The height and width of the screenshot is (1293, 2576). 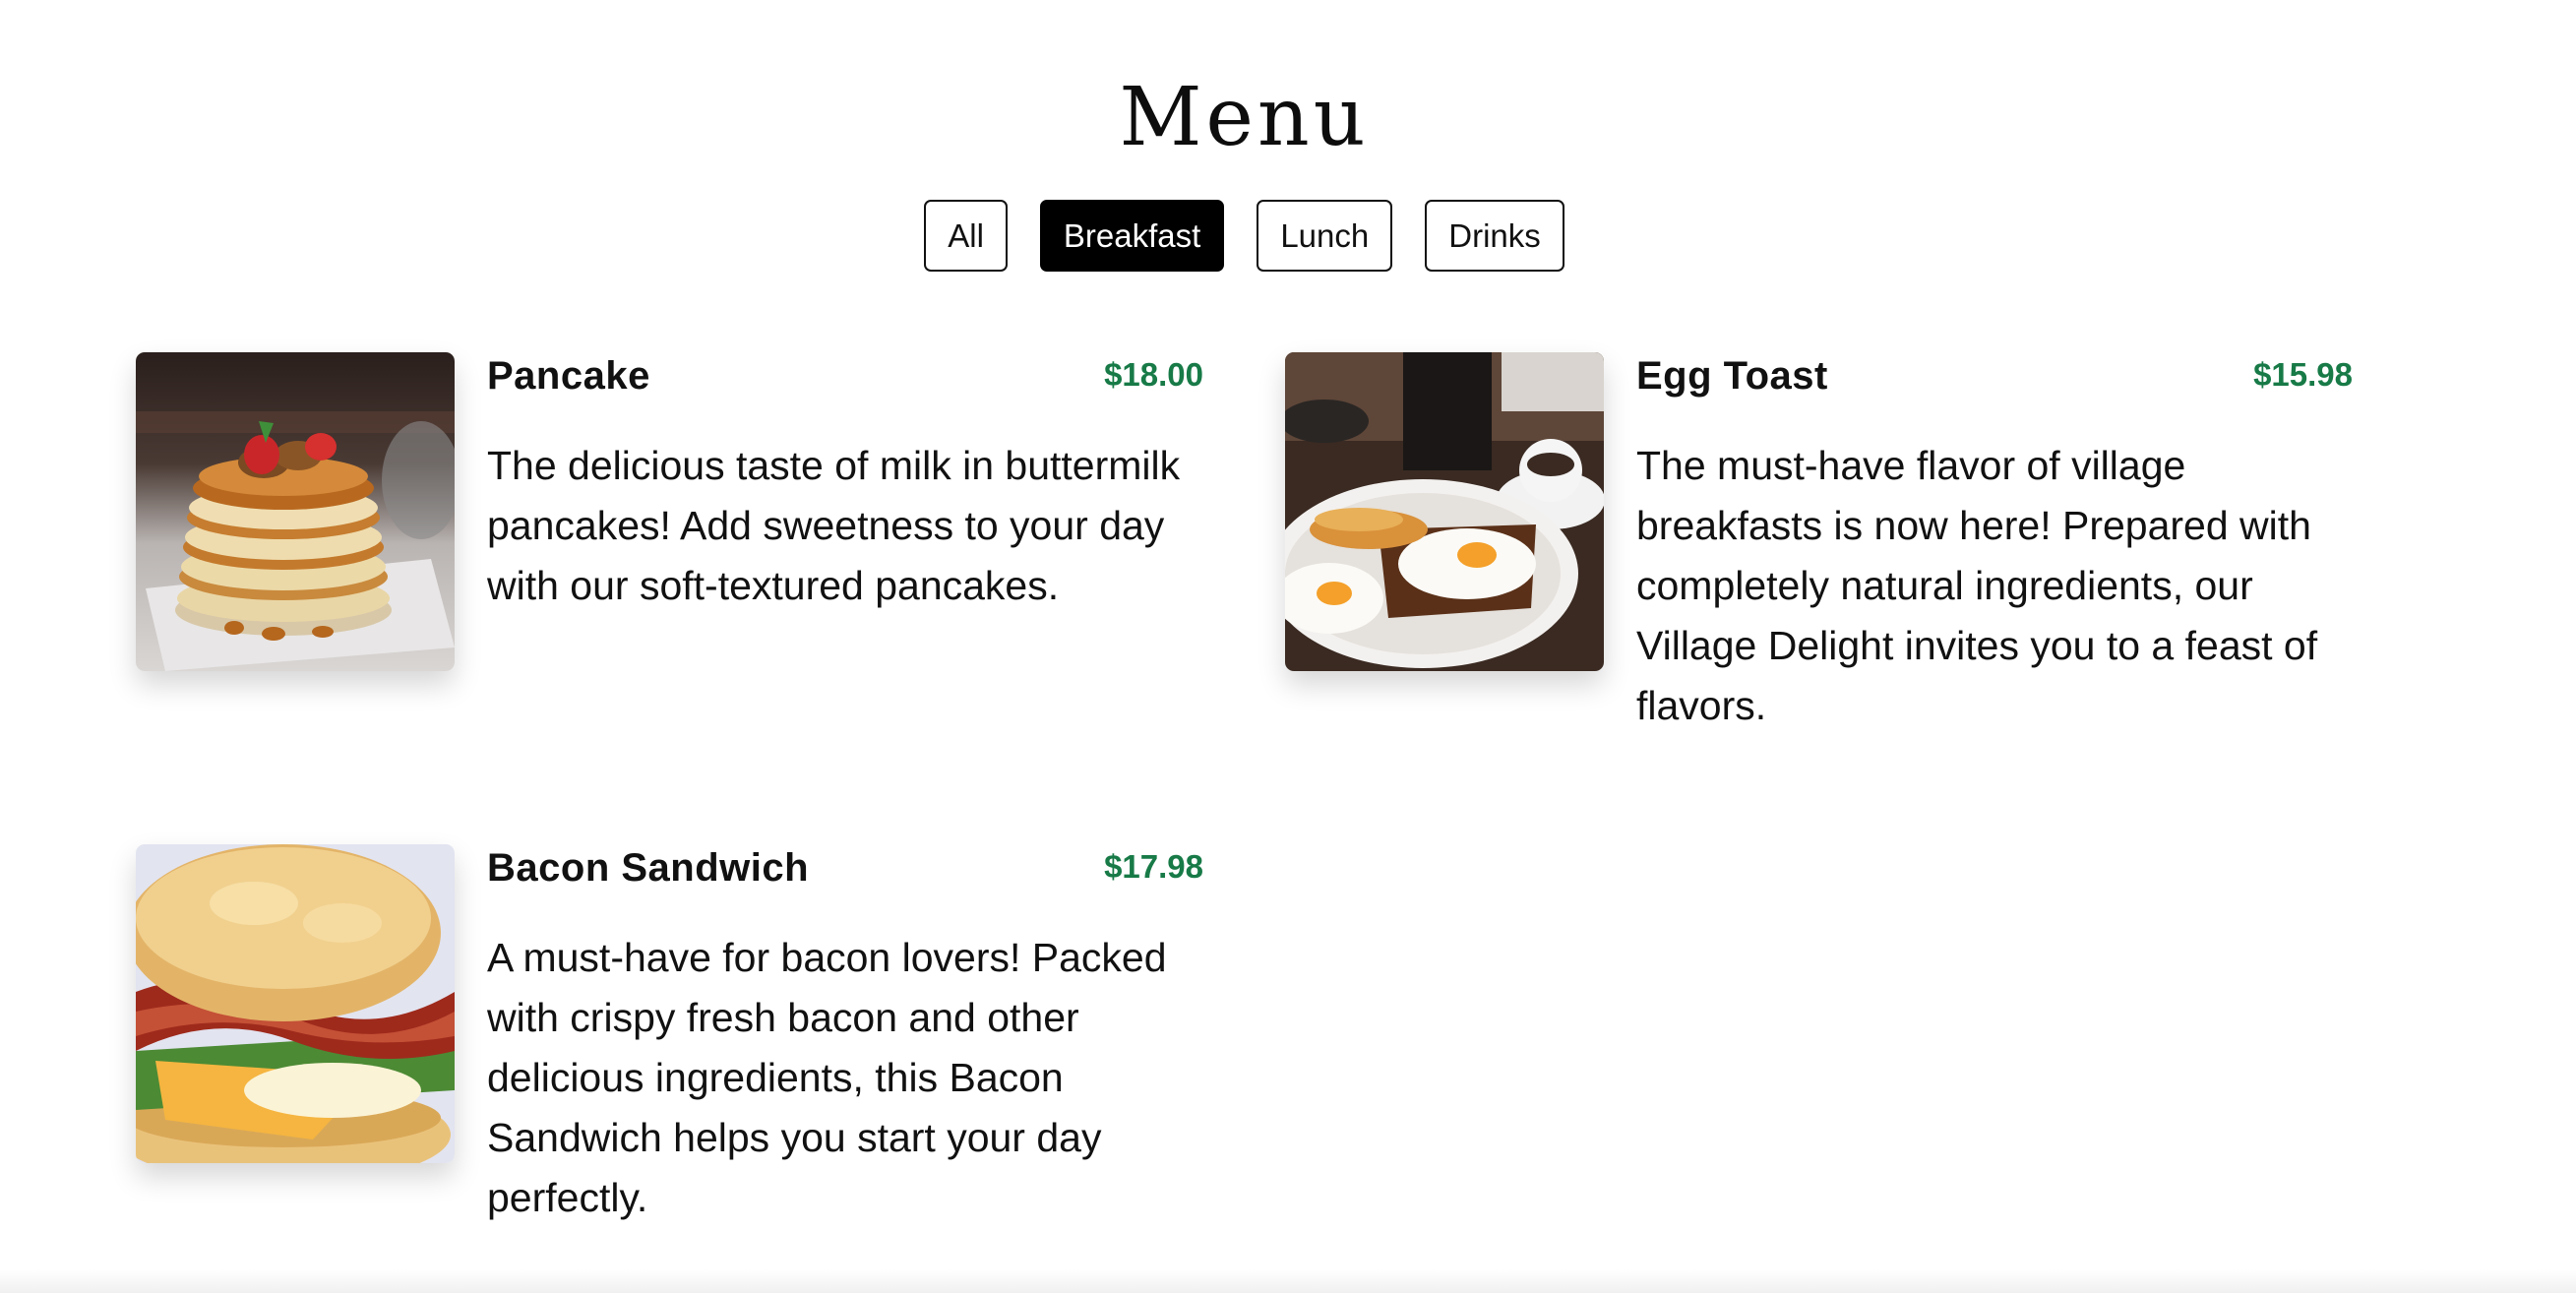 What do you see at coordinates (845, 868) in the screenshot?
I see `bacon-sandwich-header: Bacon Sandwich $17.98` at bounding box center [845, 868].